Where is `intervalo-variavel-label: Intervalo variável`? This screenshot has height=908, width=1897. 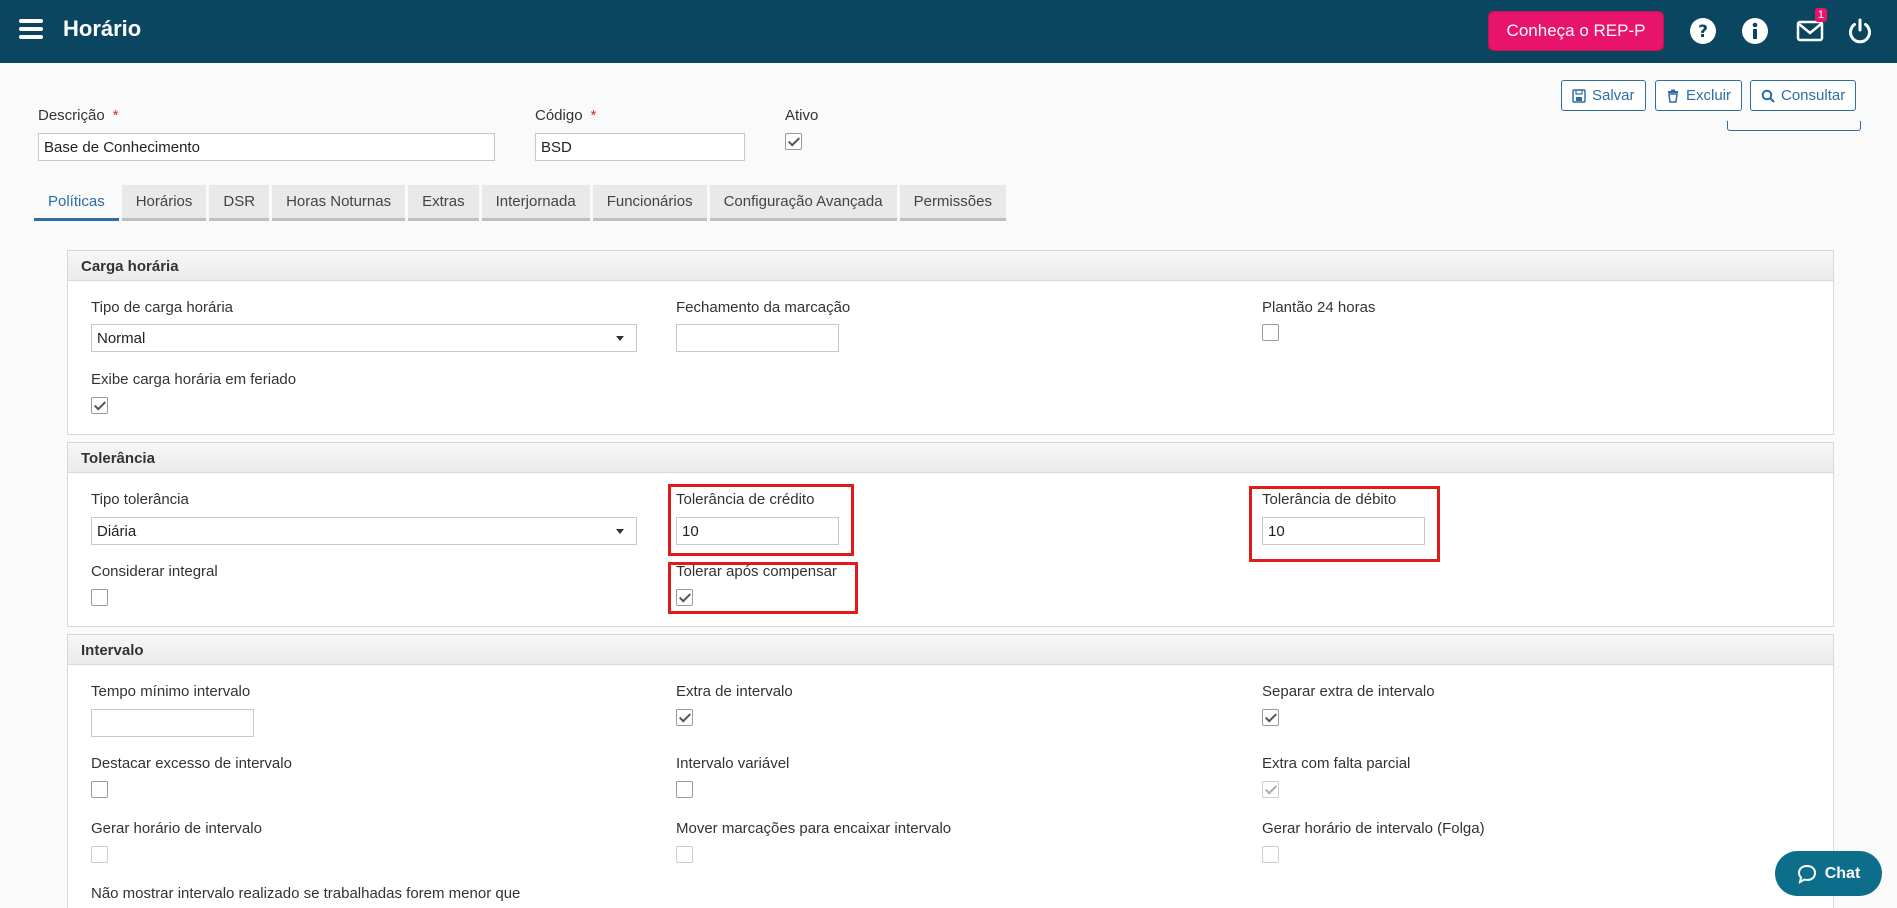
intervalo-variavel-label: Intervalo variável is located at coordinates (733, 763).